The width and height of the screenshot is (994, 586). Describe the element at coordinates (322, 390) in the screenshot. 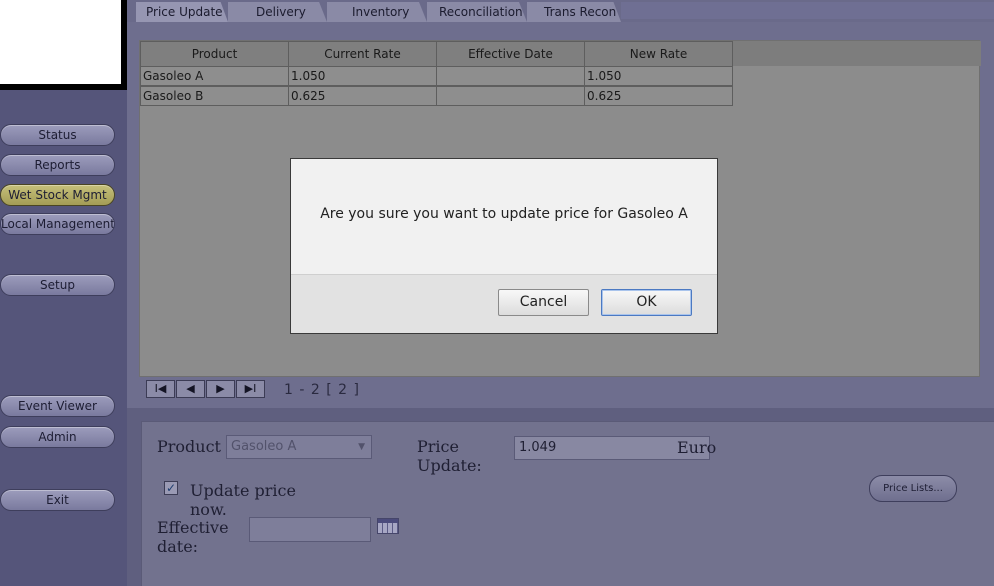

I see `pager-range-text: 1 - 2 [ 2 ]` at that location.